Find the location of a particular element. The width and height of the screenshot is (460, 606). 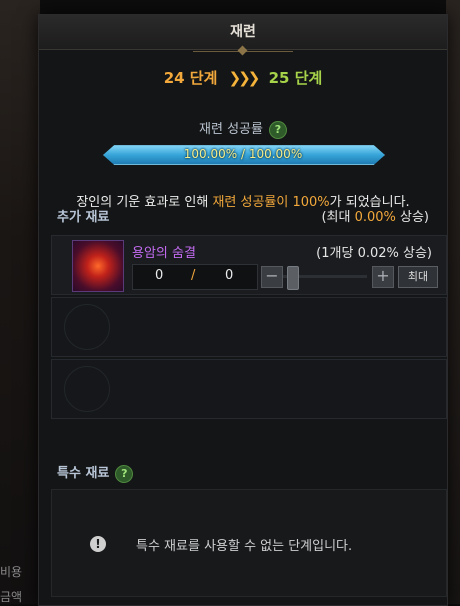

material-note: (1개당 0.02% 상승) is located at coordinates (374, 253).